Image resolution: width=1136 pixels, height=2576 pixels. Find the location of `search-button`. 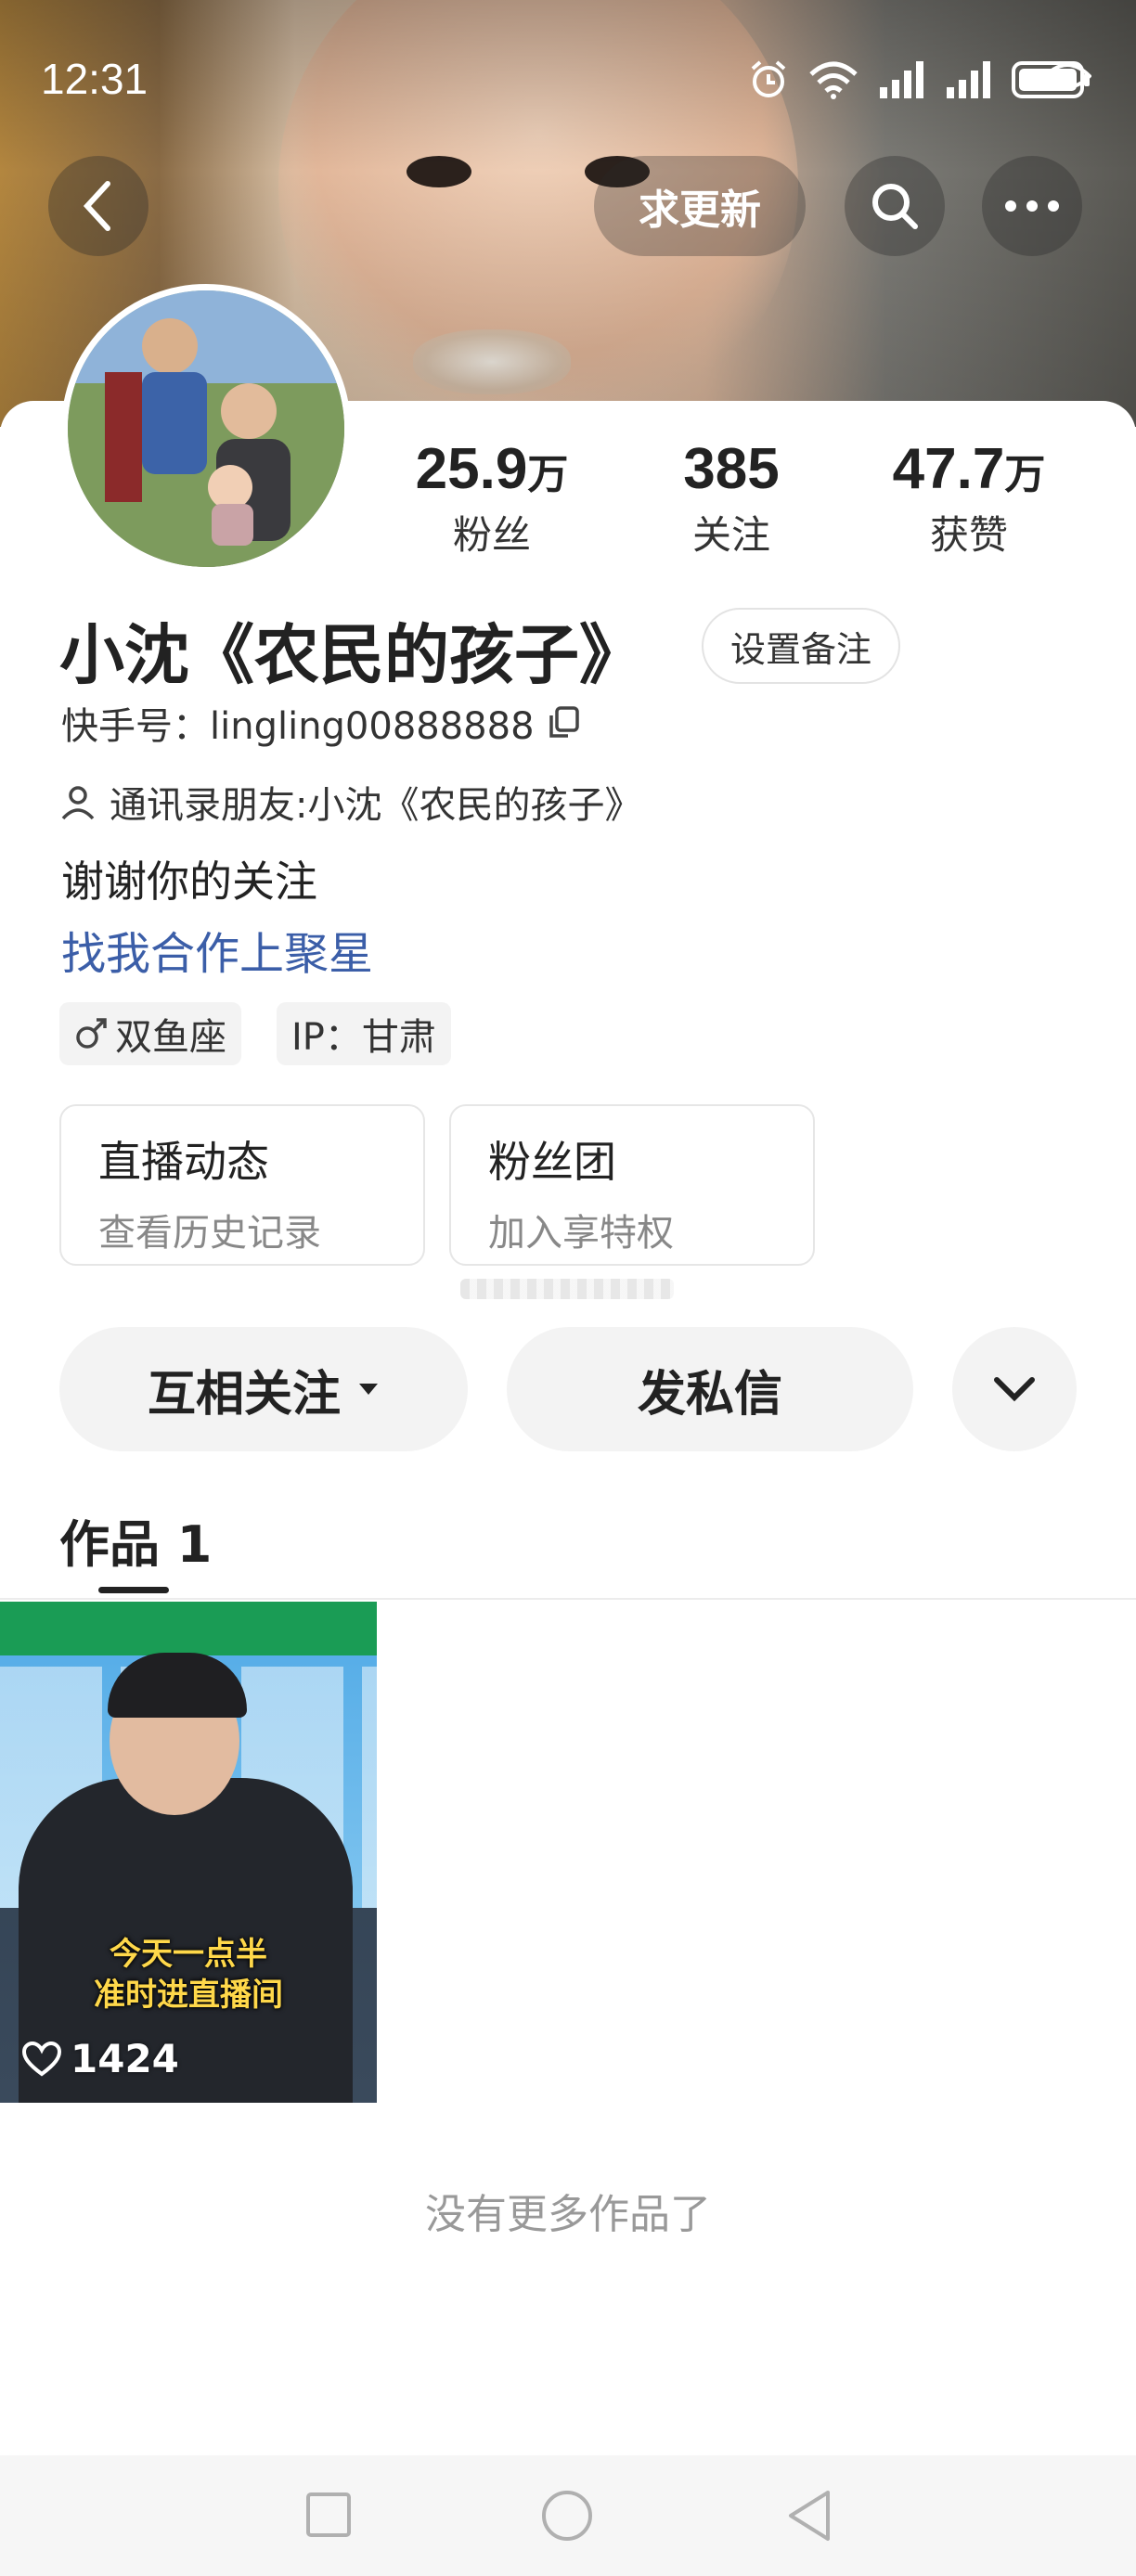

search-button is located at coordinates (895, 206).